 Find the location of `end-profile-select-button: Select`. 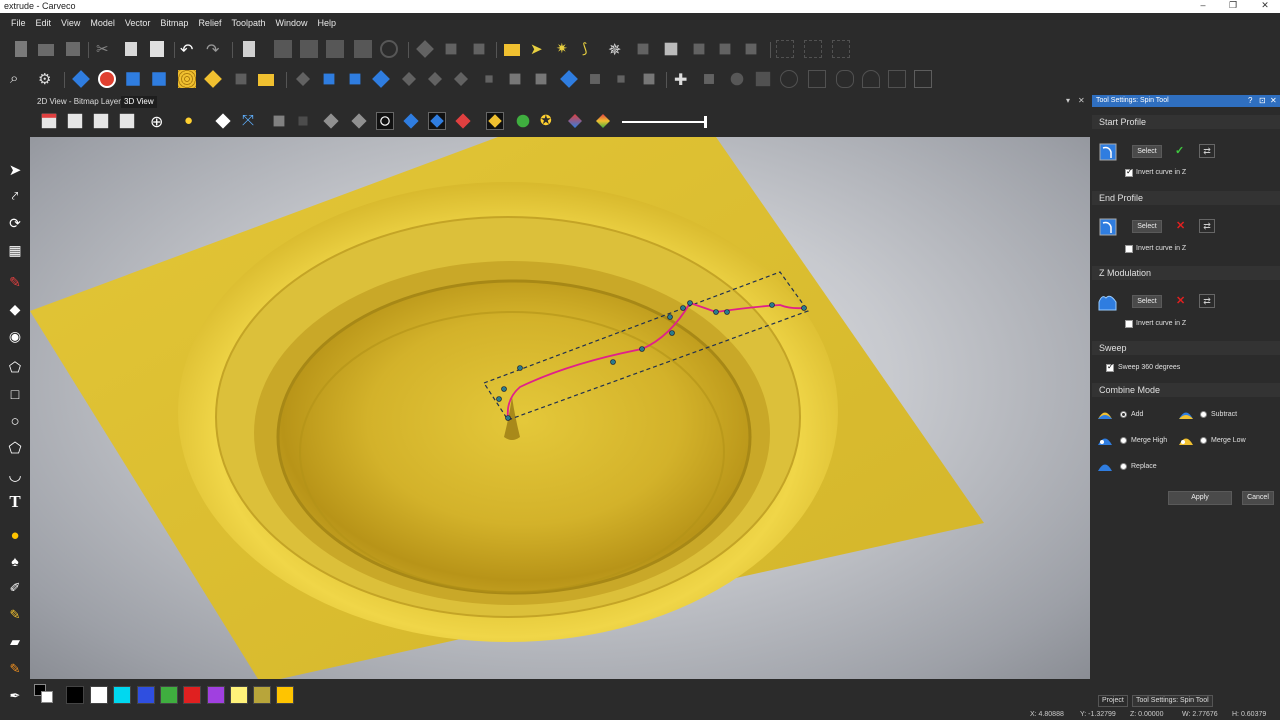

end-profile-select-button: Select is located at coordinates (1147, 226).